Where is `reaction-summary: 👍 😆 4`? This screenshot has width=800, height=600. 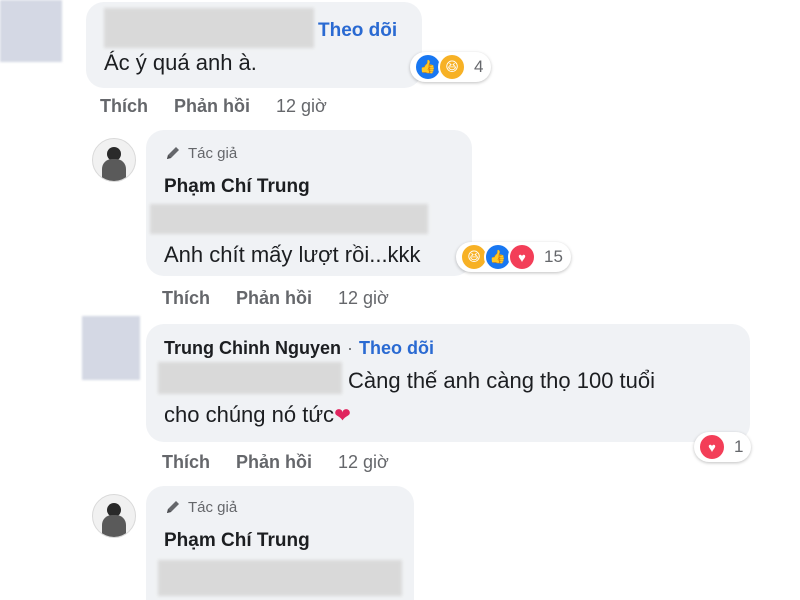
reaction-summary: 👍 😆 4 is located at coordinates (451, 67).